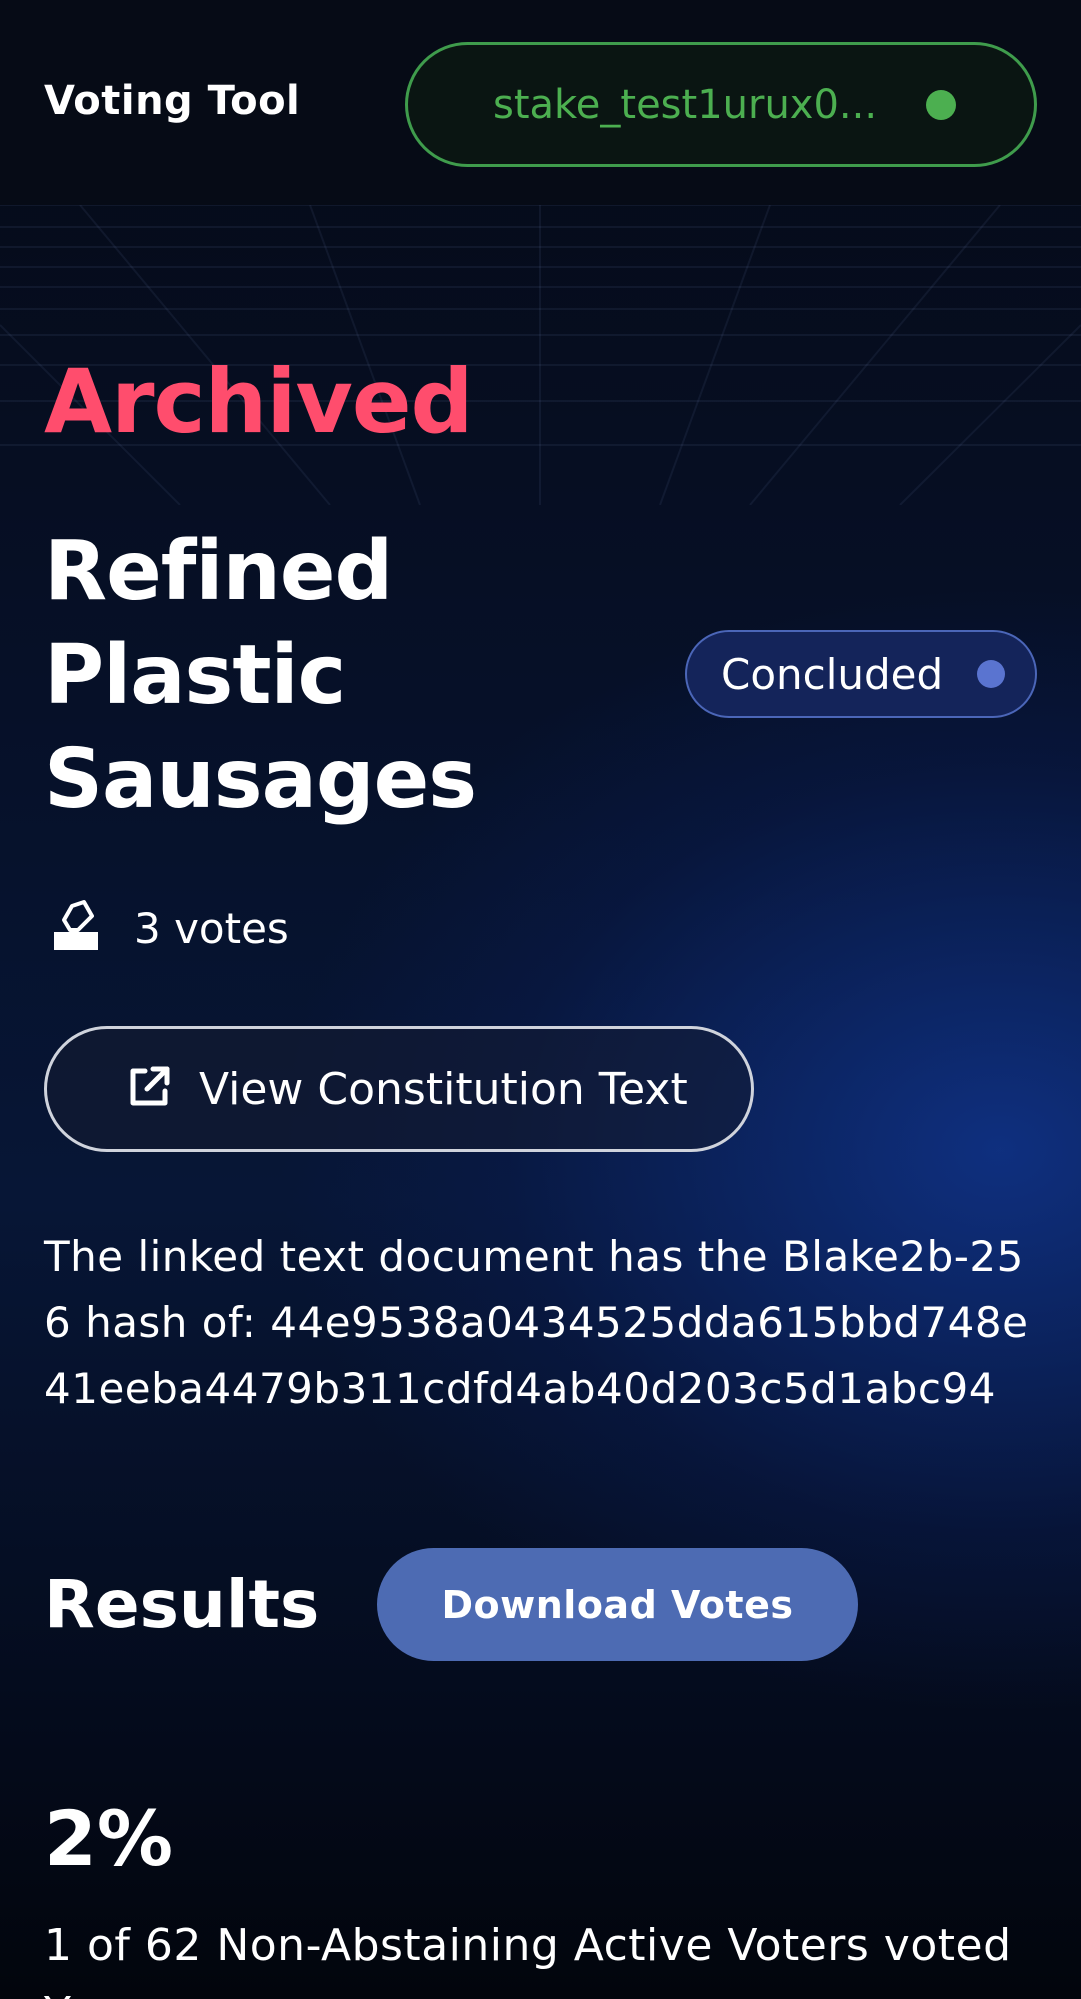 This screenshot has height=1999, width=1081. What do you see at coordinates (259, 401) in the screenshot?
I see `section-label: Archived` at bounding box center [259, 401].